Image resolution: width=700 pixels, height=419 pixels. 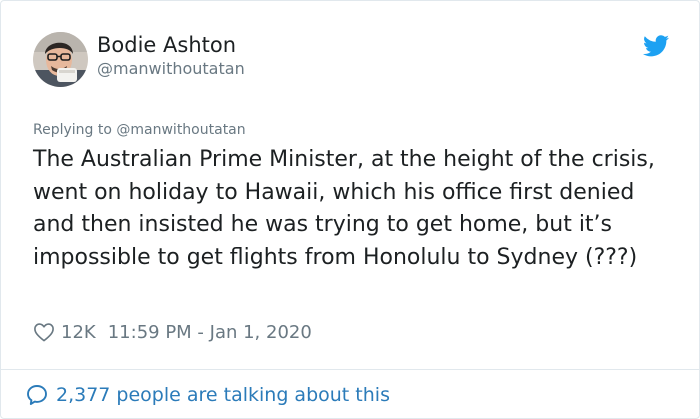 I want to click on tweet-timestamp: 11:59 PM - Jan 1, 2020, so click(x=210, y=332).